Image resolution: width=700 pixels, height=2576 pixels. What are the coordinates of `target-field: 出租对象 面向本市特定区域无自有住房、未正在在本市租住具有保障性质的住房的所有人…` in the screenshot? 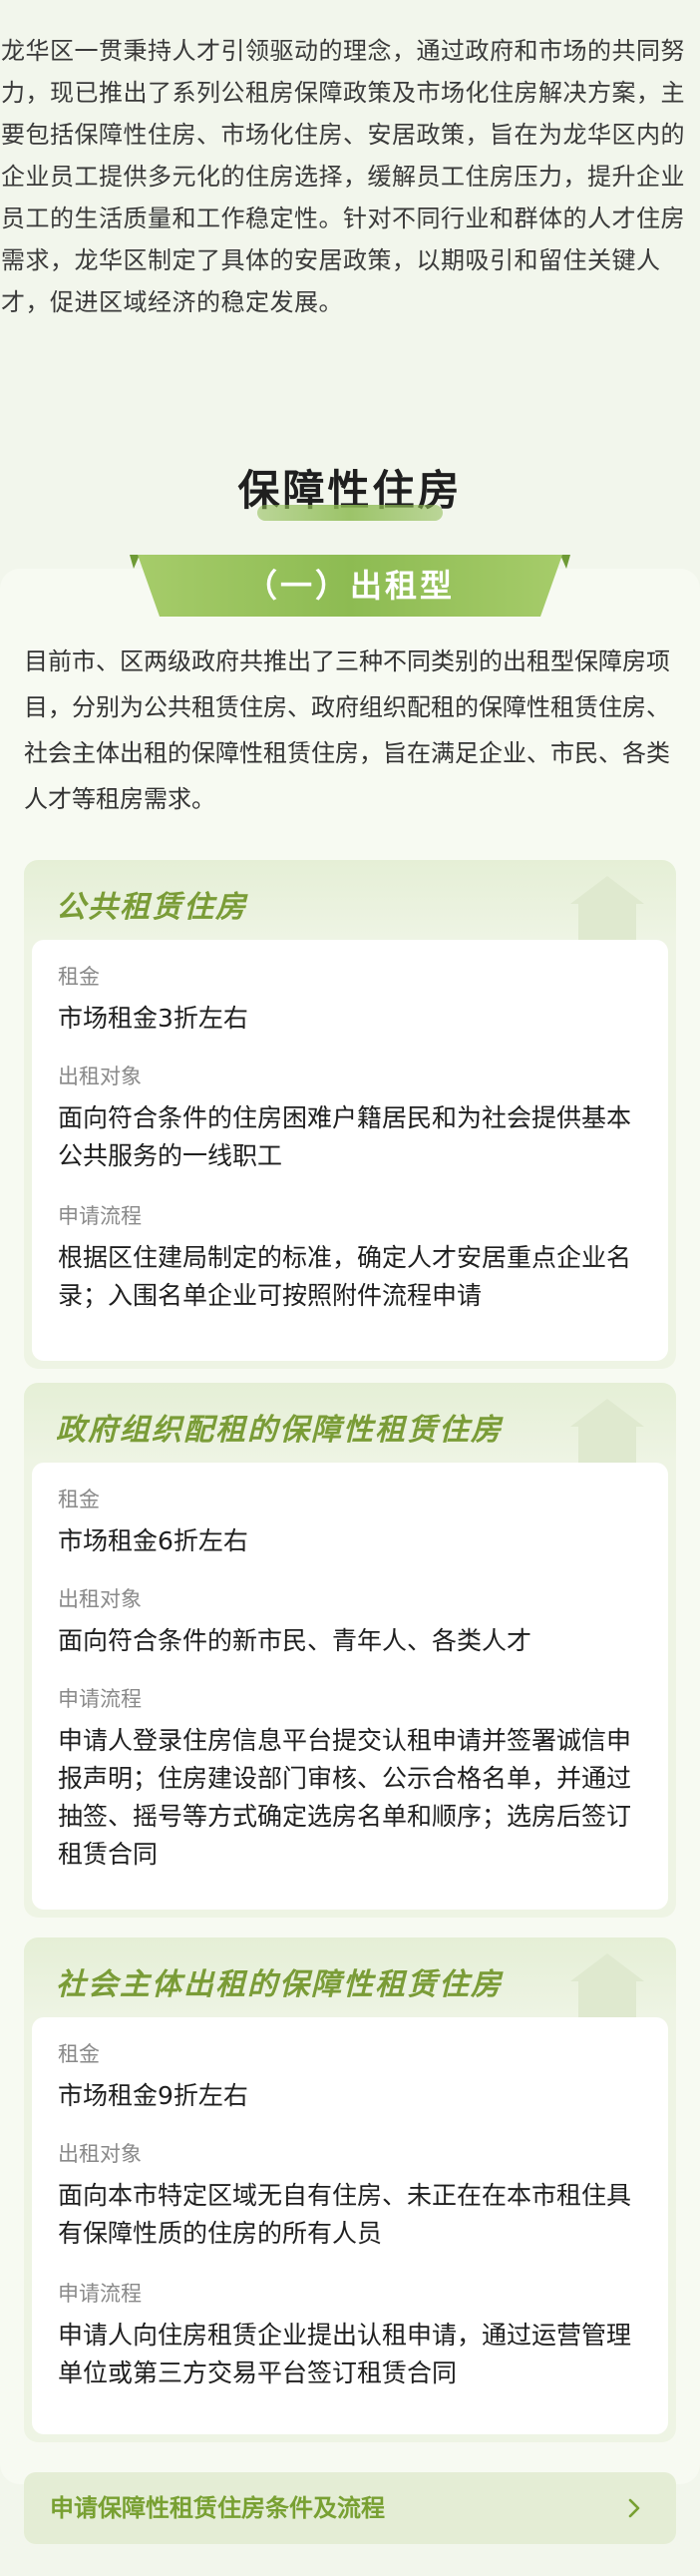 It's located at (352, 2196).